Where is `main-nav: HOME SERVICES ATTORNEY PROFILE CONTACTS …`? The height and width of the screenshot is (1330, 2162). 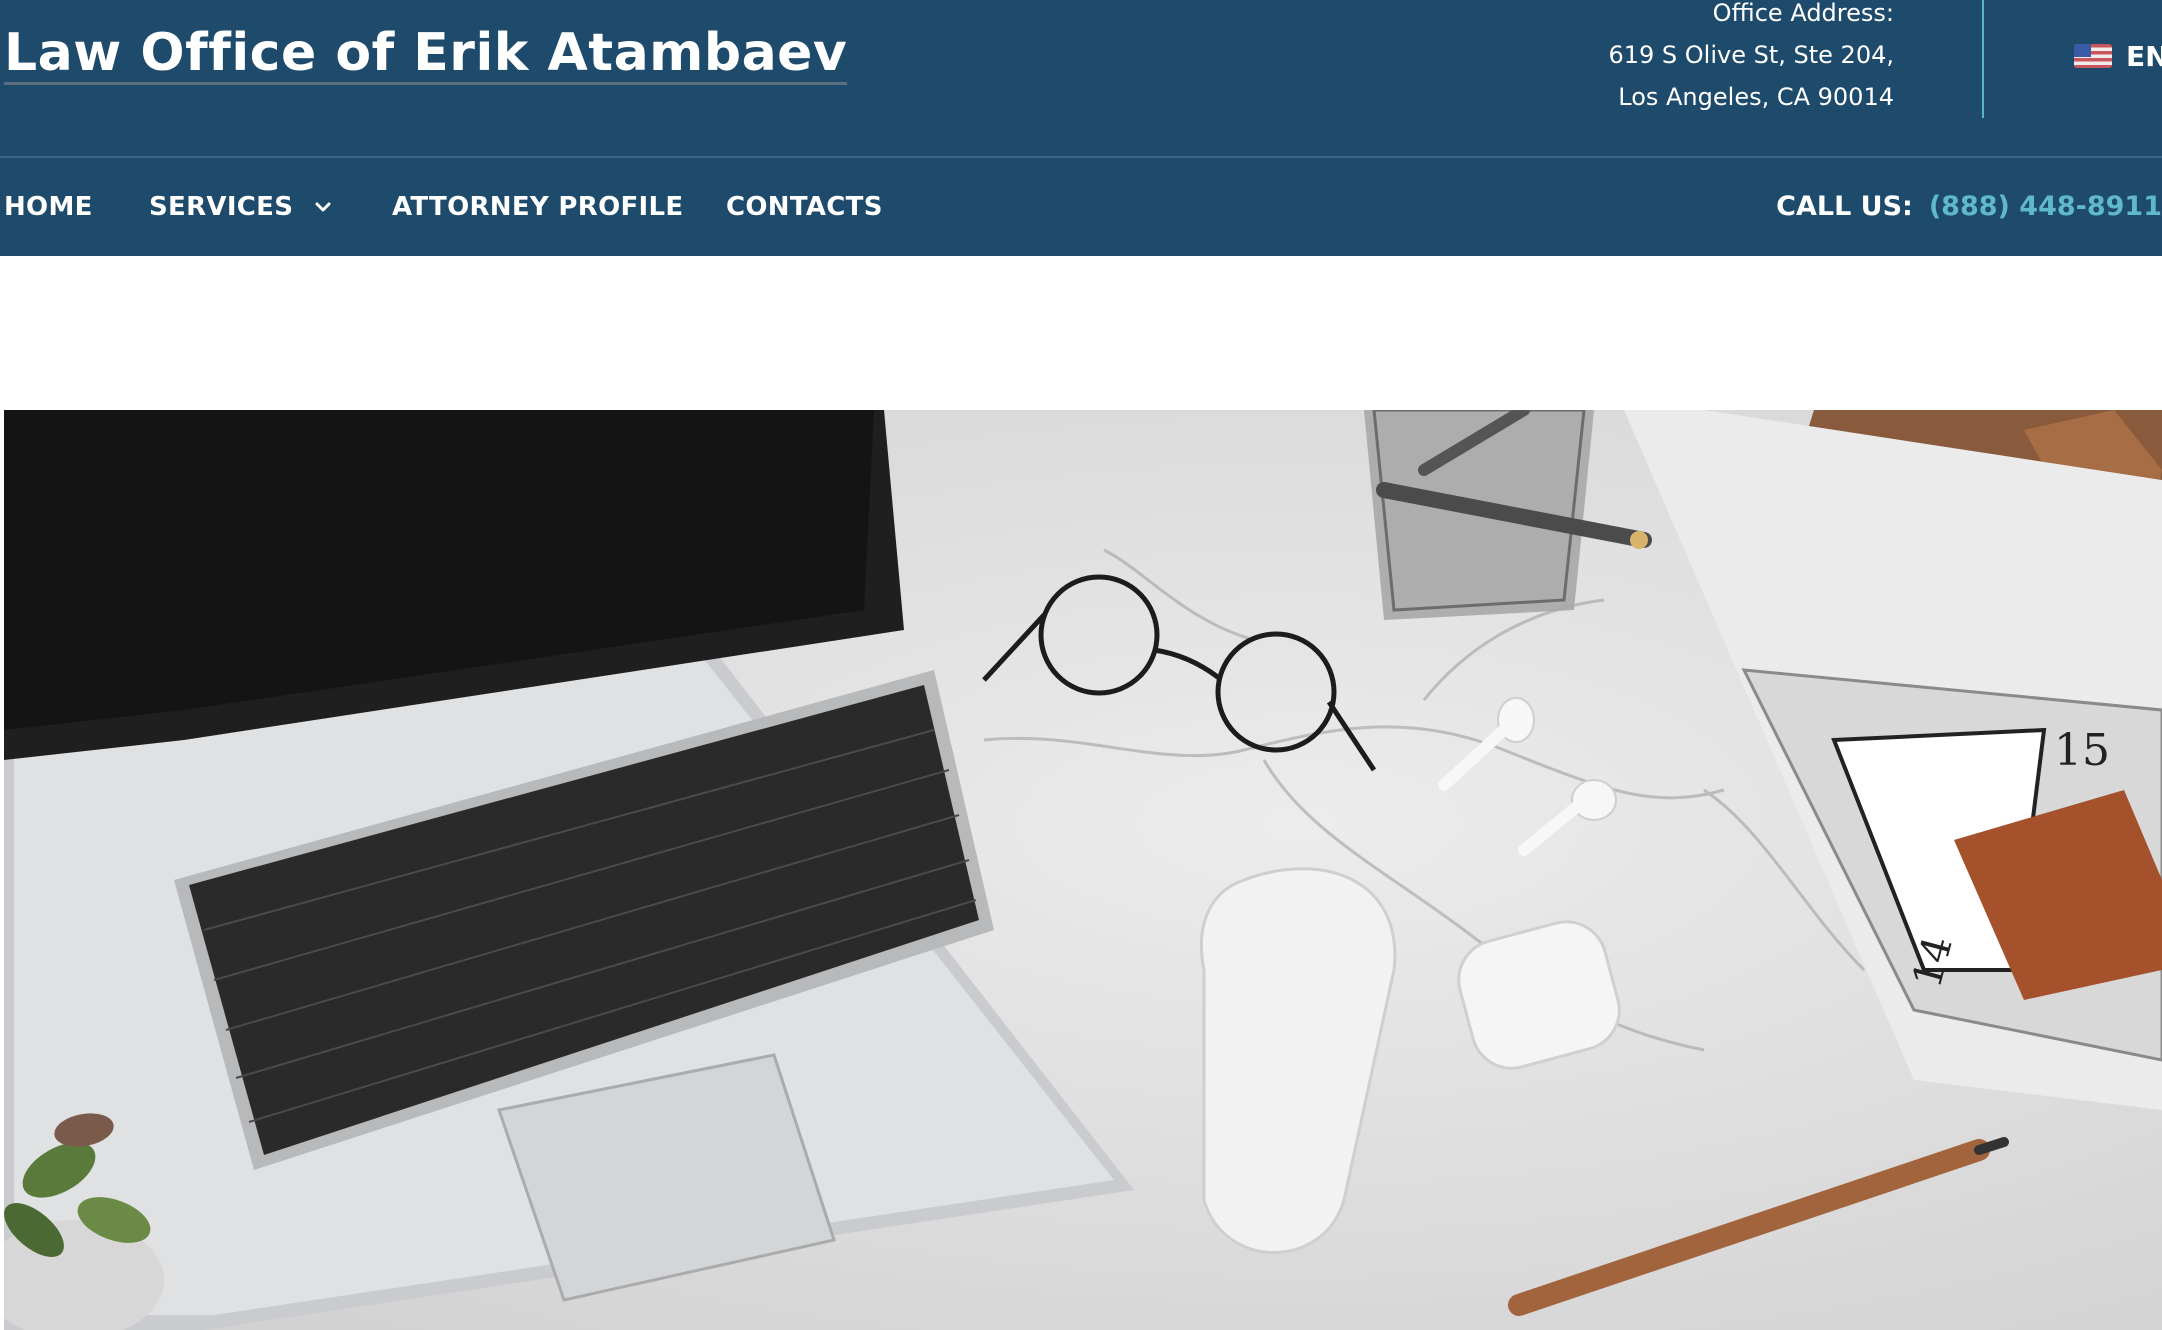 main-nav: HOME SERVICES ATTORNEY PROFILE CONTACTS … is located at coordinates (1081, 206).